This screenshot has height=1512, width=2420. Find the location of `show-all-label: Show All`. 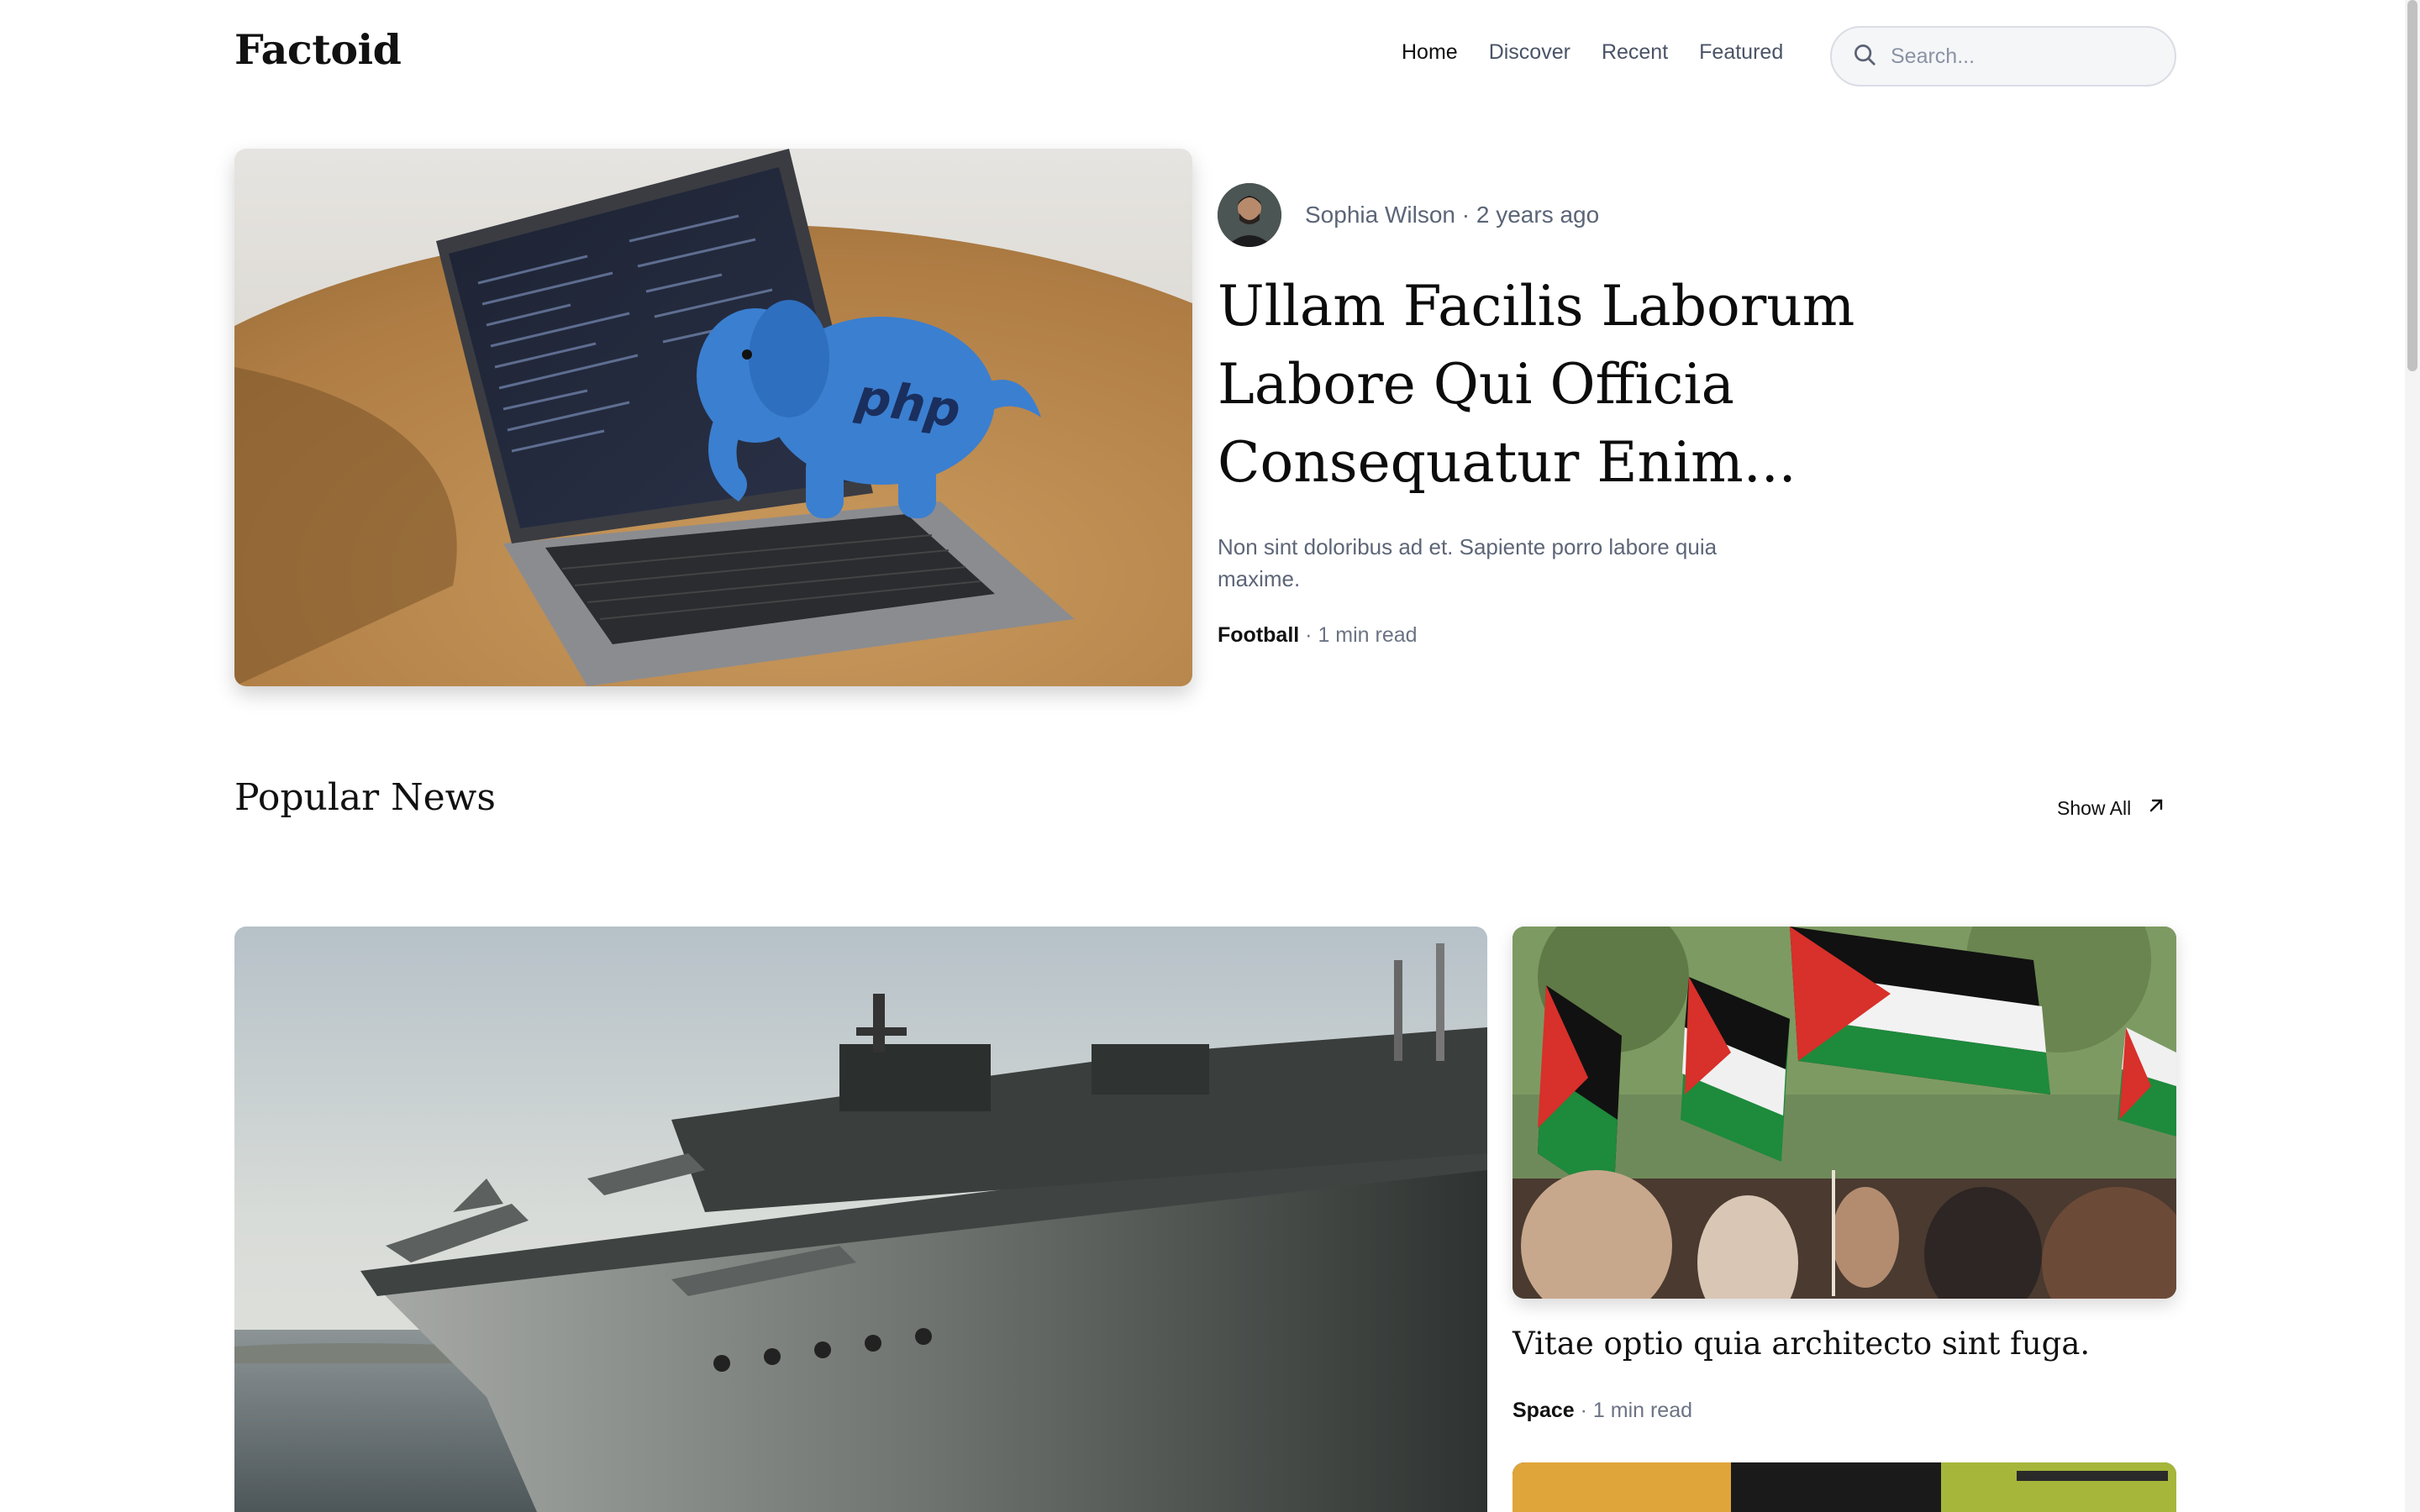

show-all-label: Show All is located at coordinates (2094, 807).